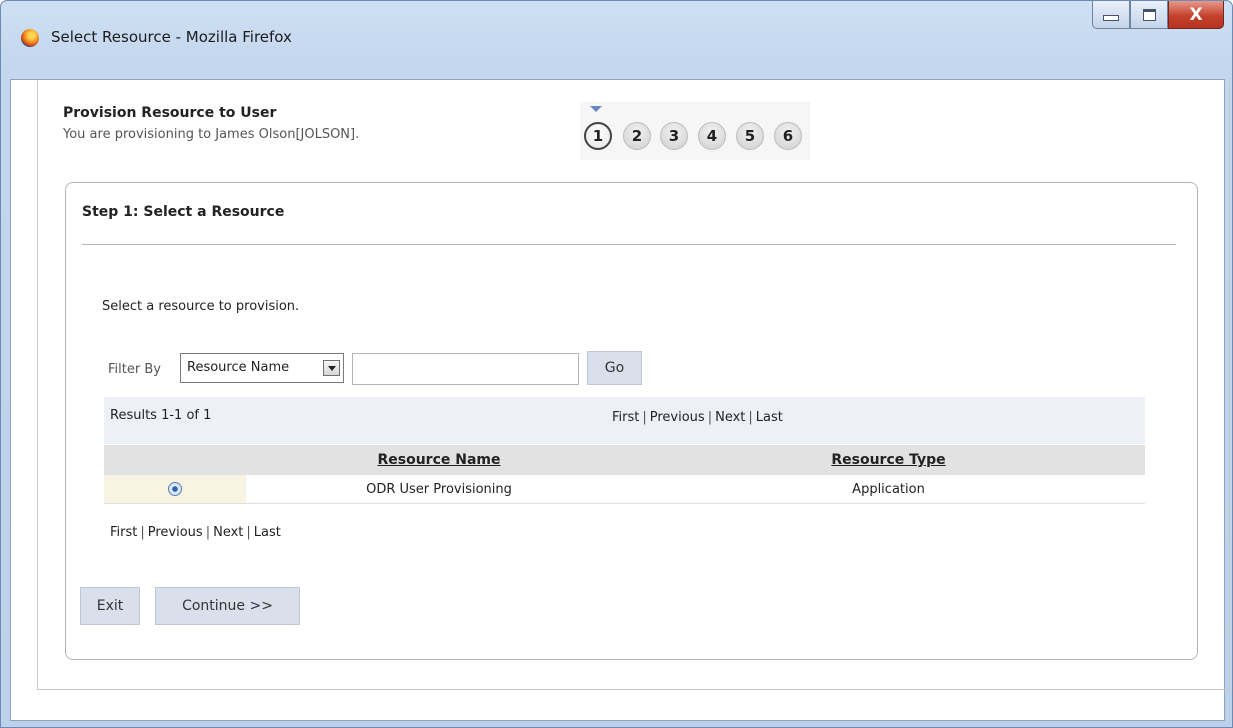 The width and height of the screenshot is (1233, 728). I want to click on row-resource-name: ODR User Provisioning, so click(439, 489).